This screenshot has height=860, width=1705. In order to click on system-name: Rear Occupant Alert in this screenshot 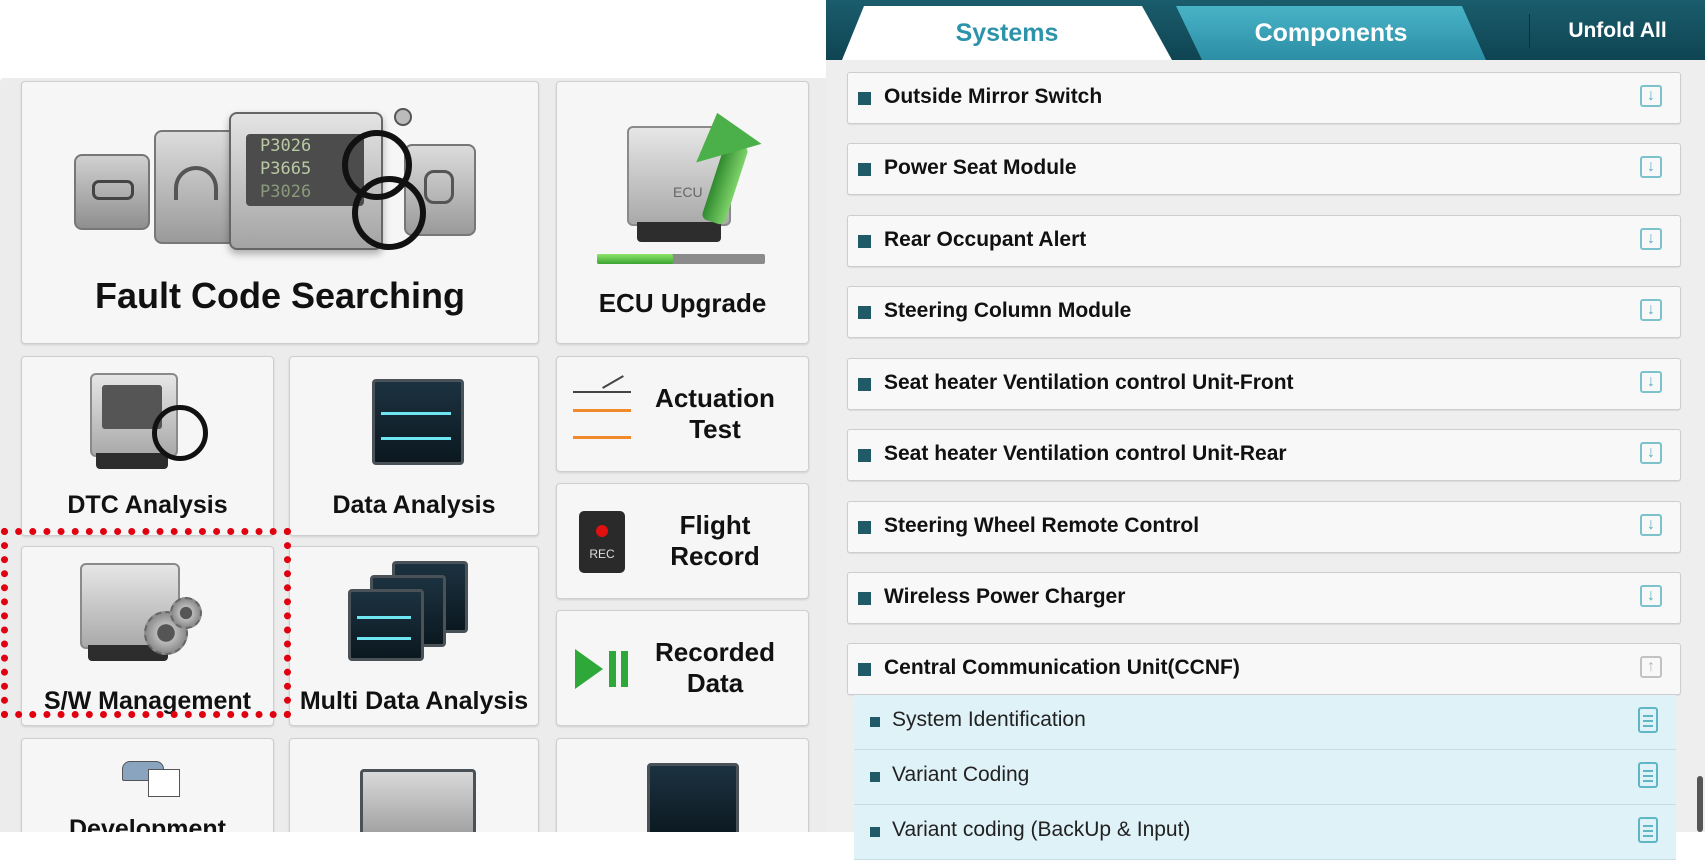, I will do `click(985, 239)`.